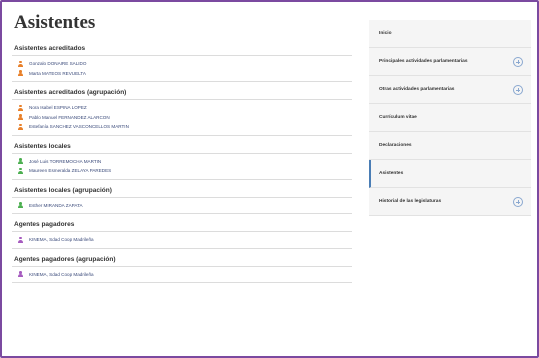  I want to click on sidebar-item-label: Inicio, so click(385, 33).